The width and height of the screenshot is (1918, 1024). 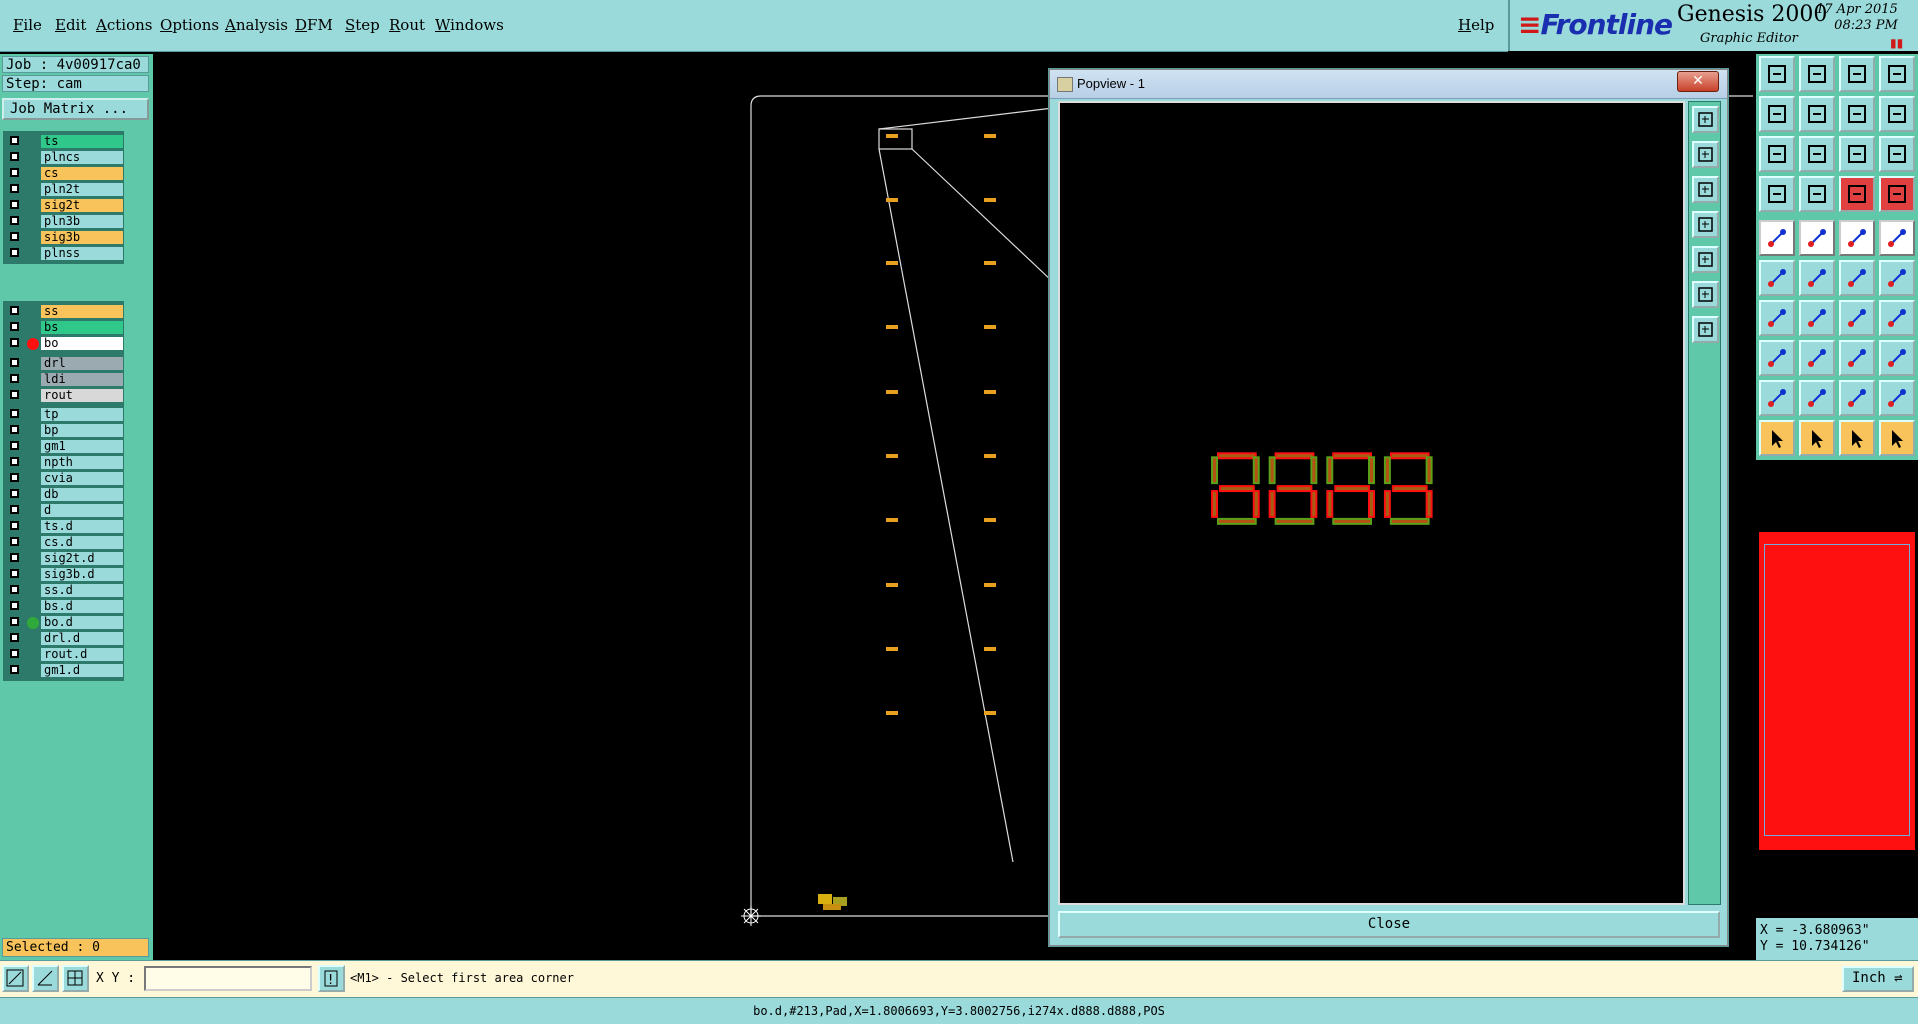 I want to click on pan-right-icon, so click(x=1817, y=114).